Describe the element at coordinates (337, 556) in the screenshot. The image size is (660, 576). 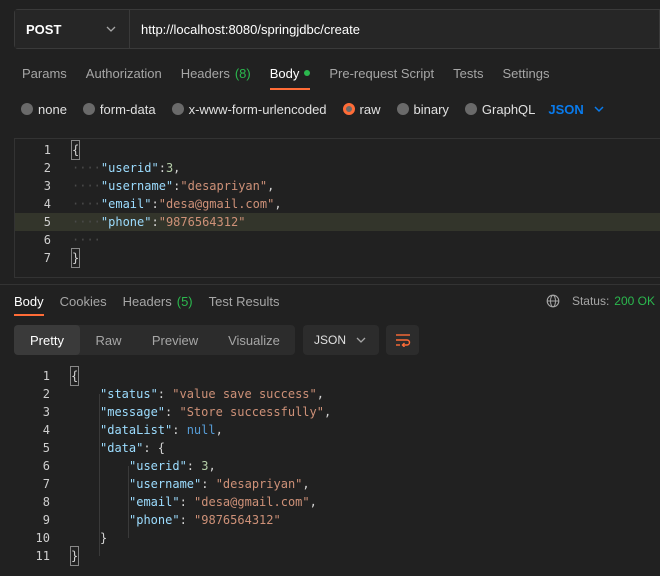
I see `code-line: 11}` at that location.